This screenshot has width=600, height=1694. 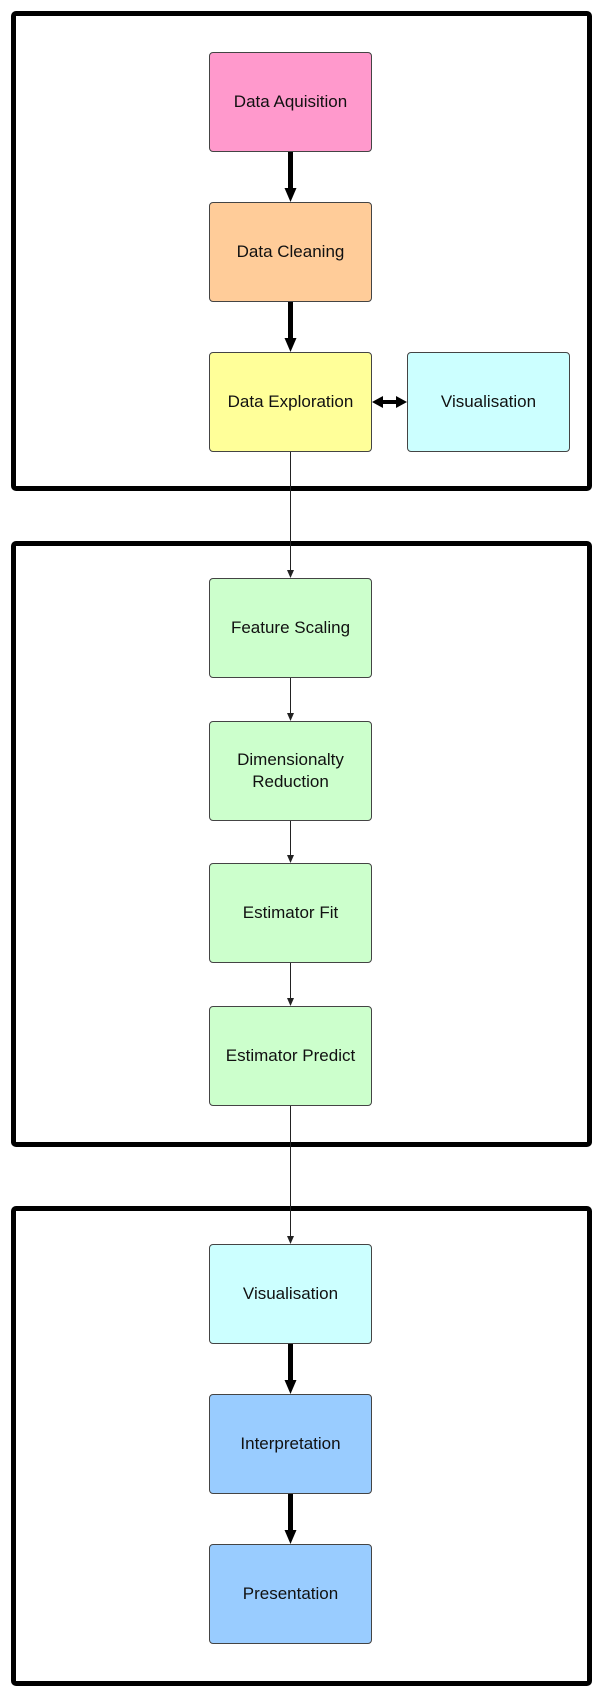 I want to click on node-visualisation-explore: Visualisation, so click(x=488, y=402).